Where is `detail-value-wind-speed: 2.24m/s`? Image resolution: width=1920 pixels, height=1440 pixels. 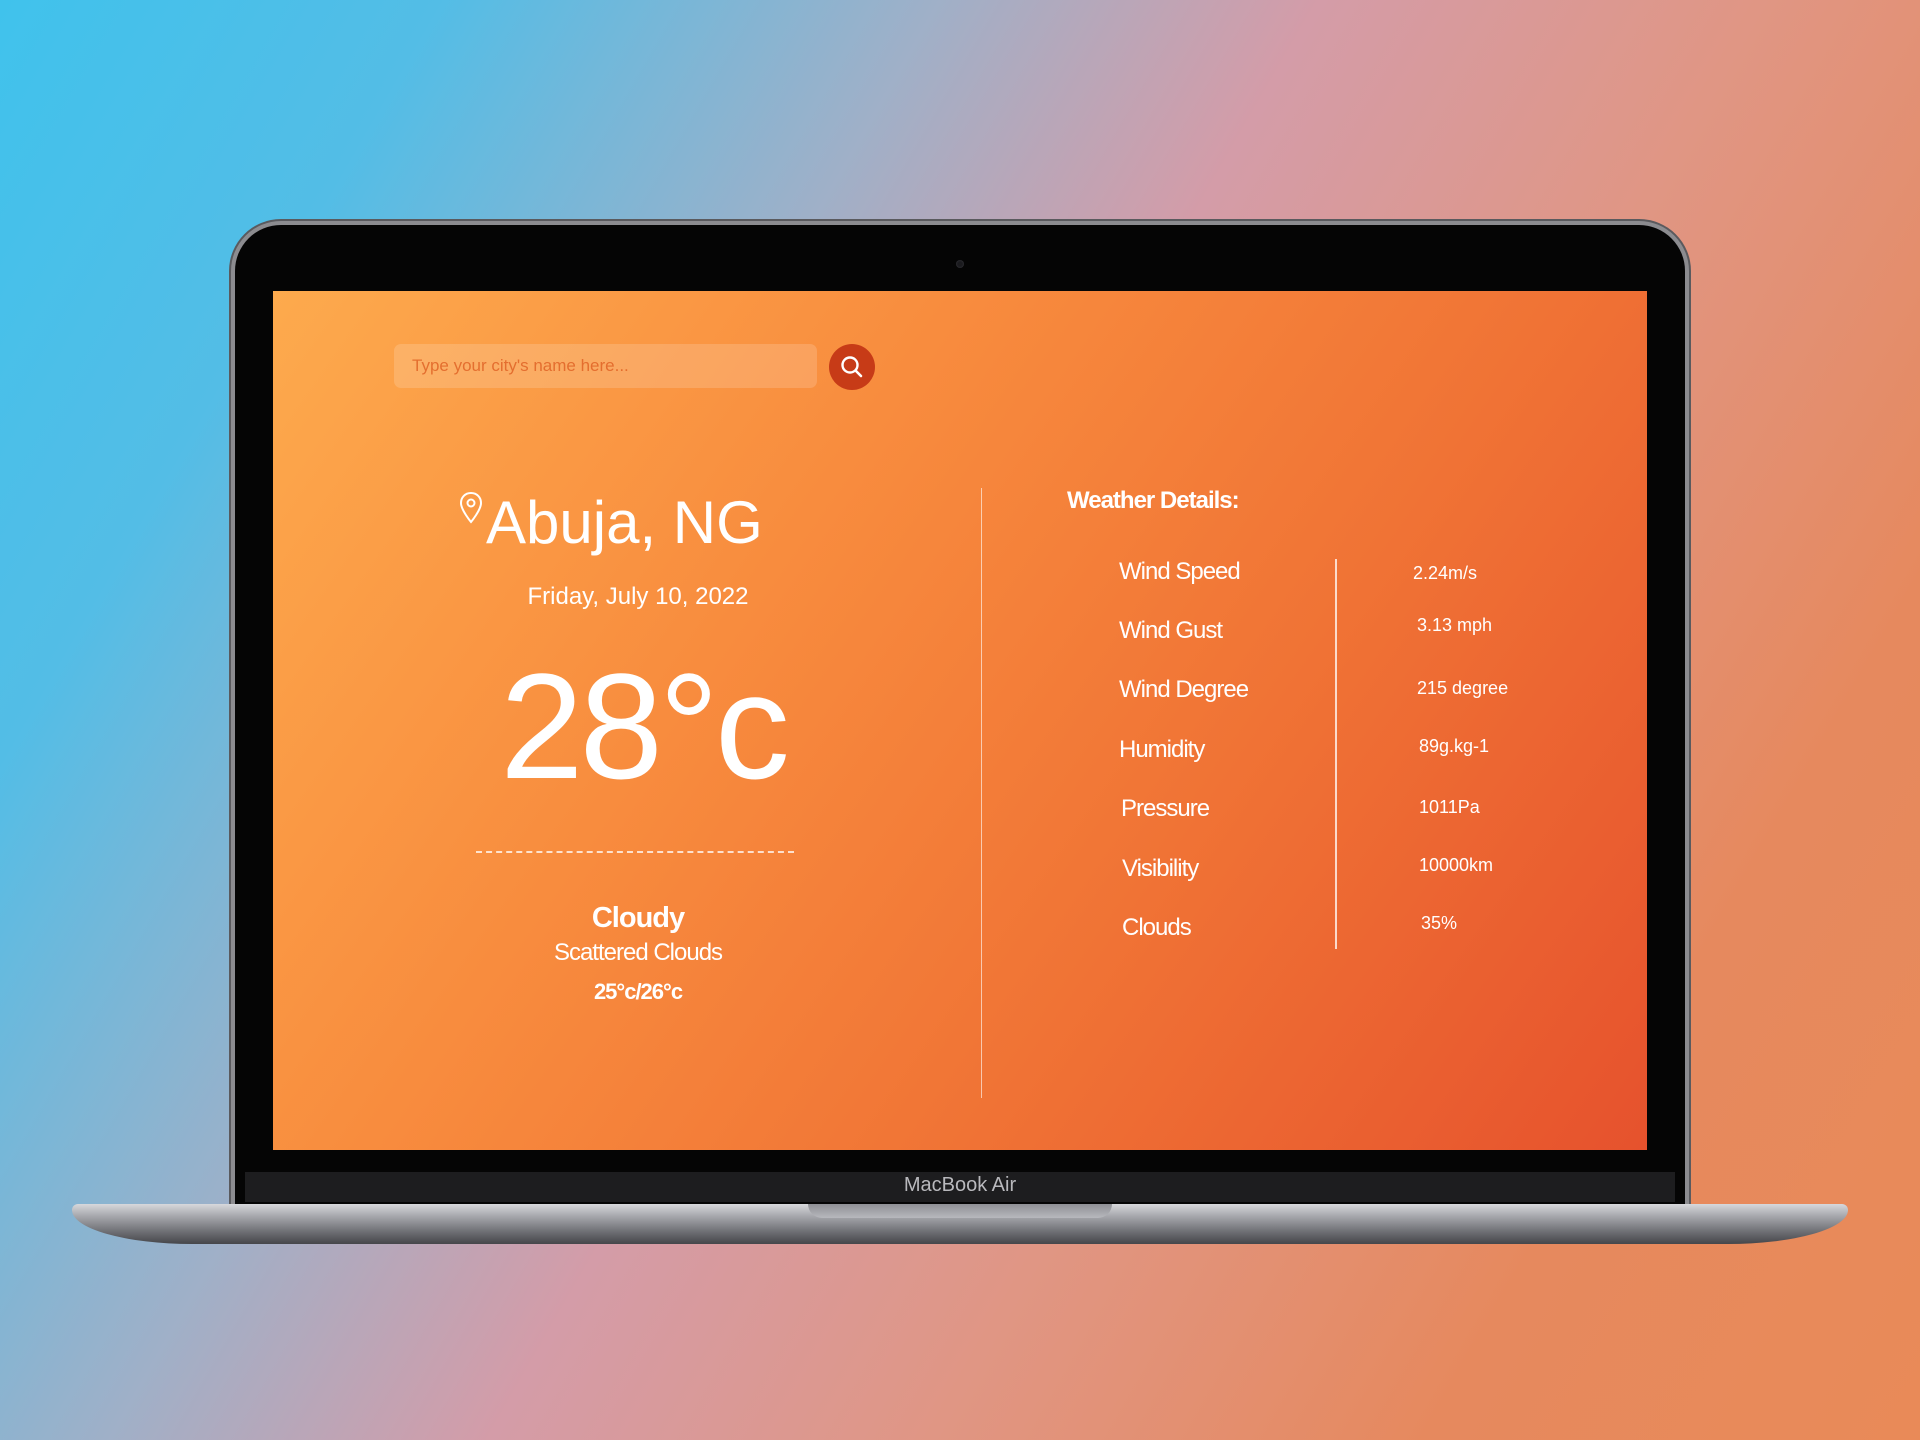 detail-value-wind-speed: 2.24m/s is located at coordinates (1445, 573).